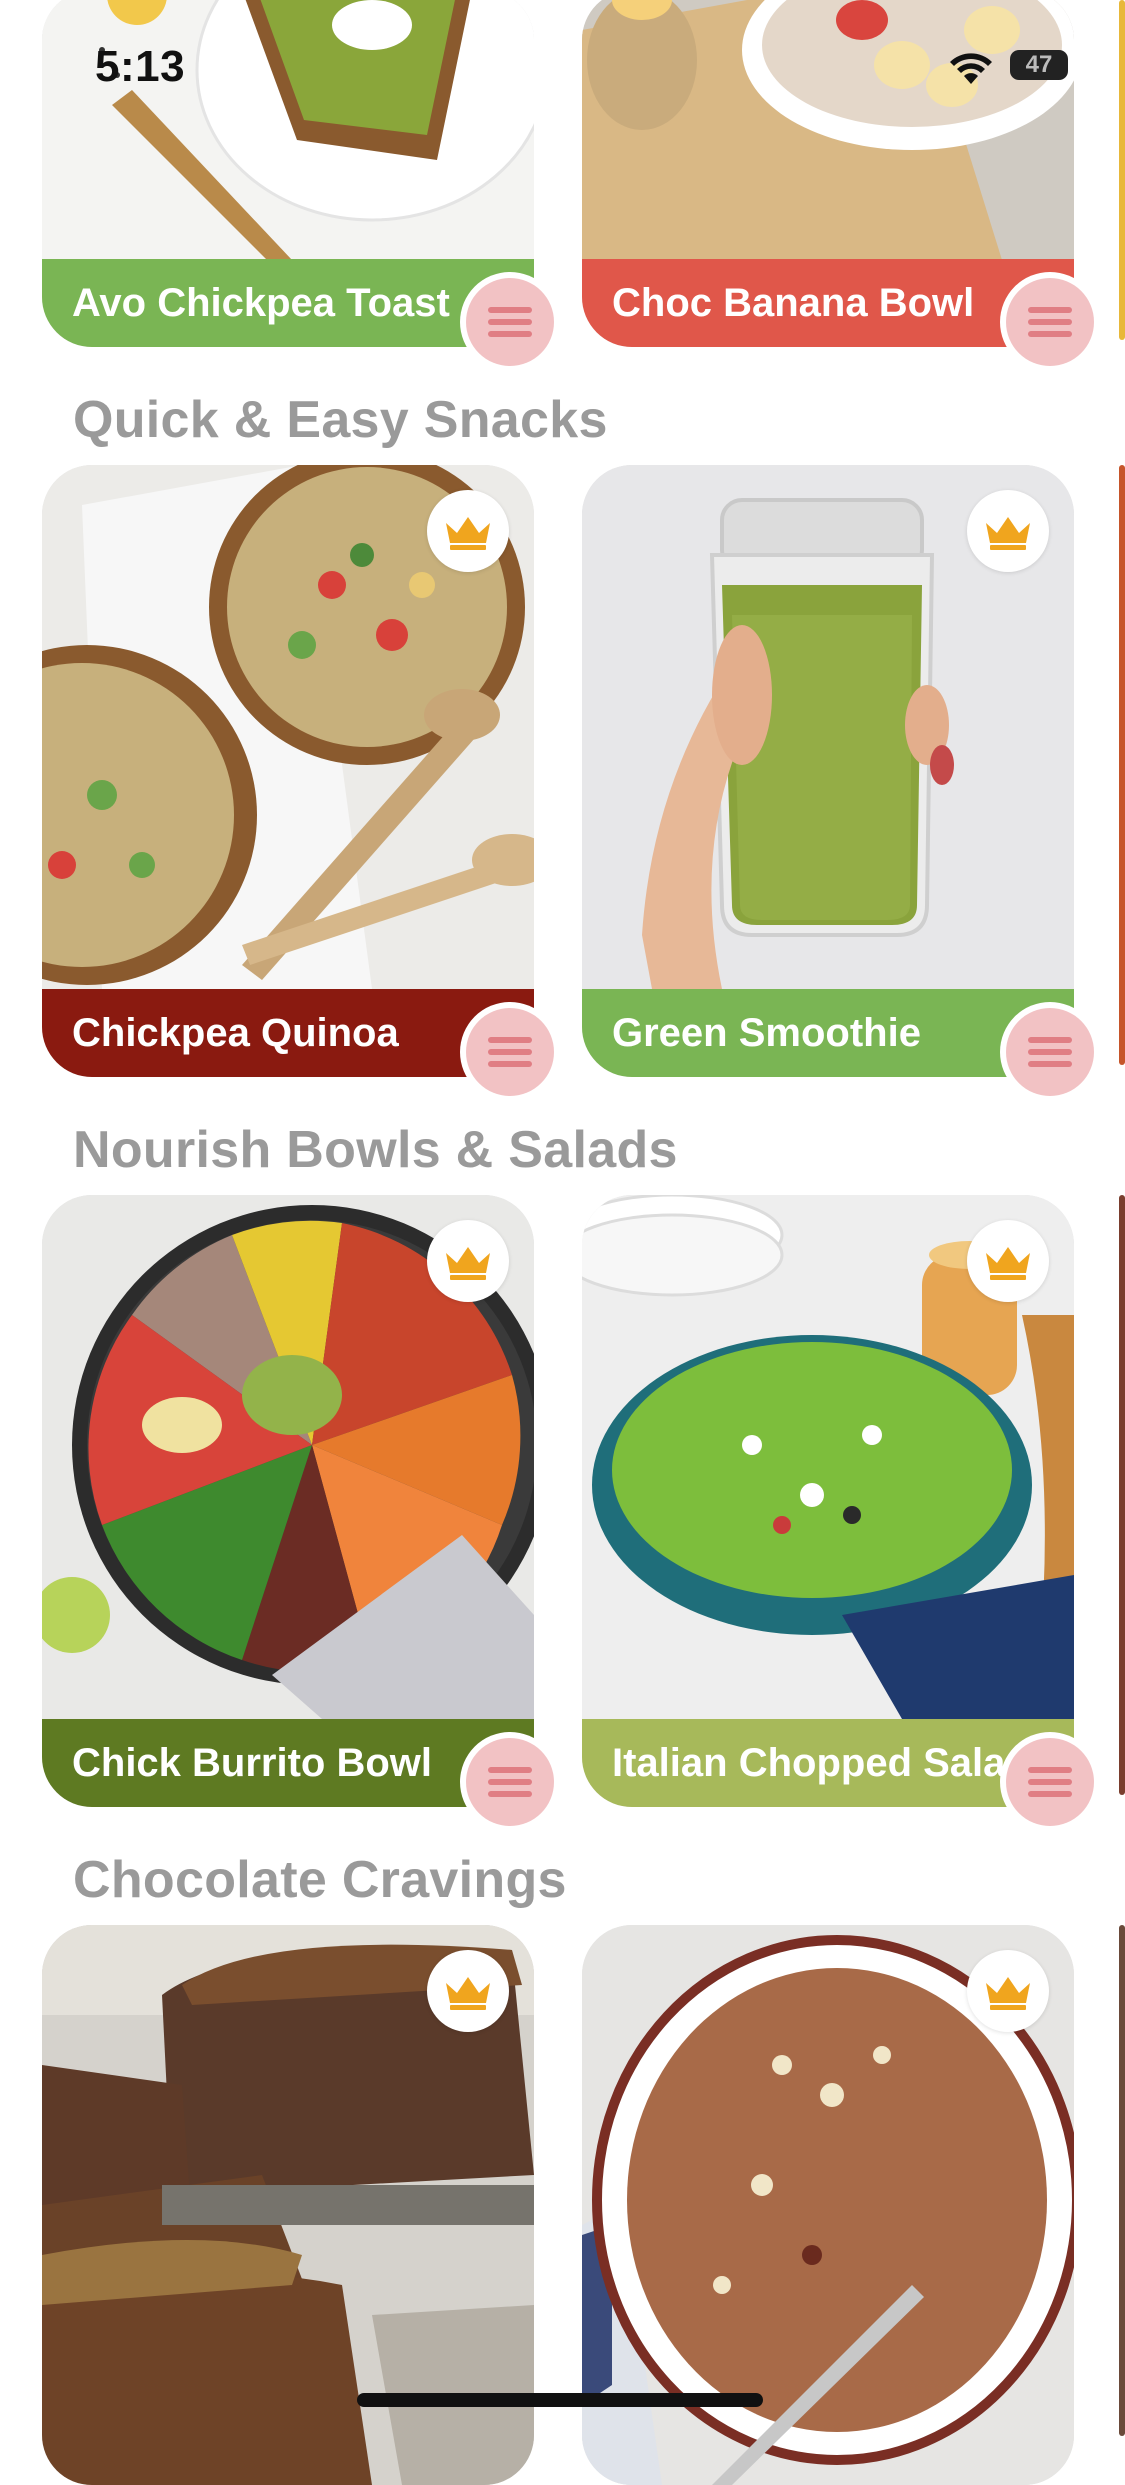  I want to click on recipe-name: Choc Banana Bowl, so click(793, 303).